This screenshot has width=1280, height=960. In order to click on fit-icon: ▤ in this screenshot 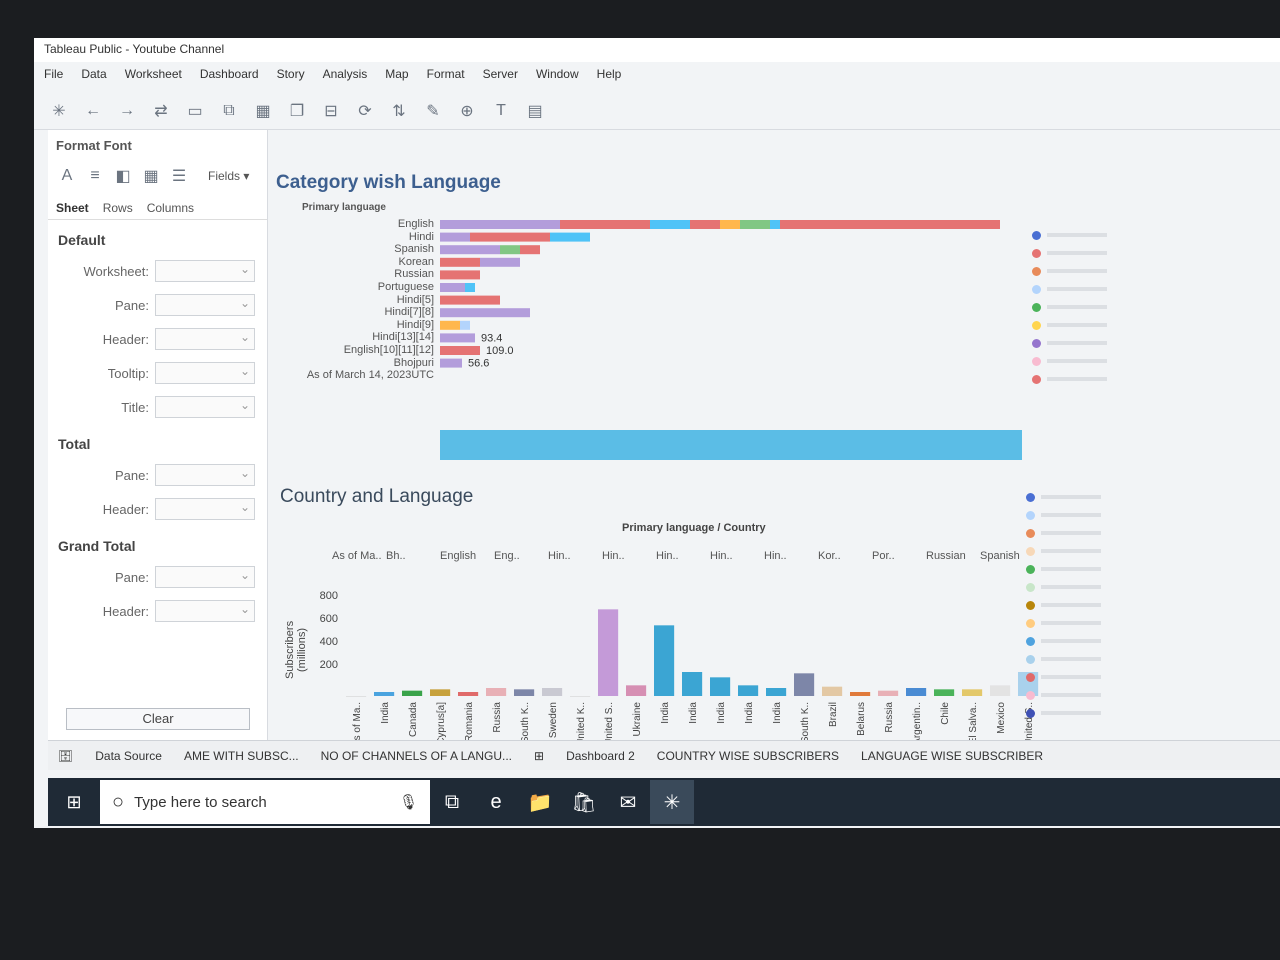, I will do `click(535, 111)`.